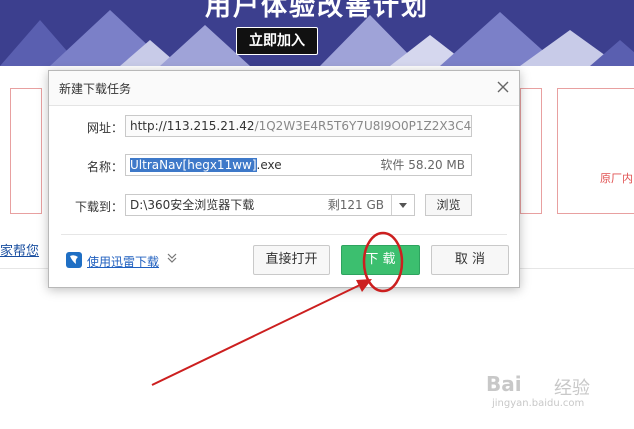  I want to click on baidu-watermark: Bai 经验 jingyan.baidu.com, so click(556, 392).